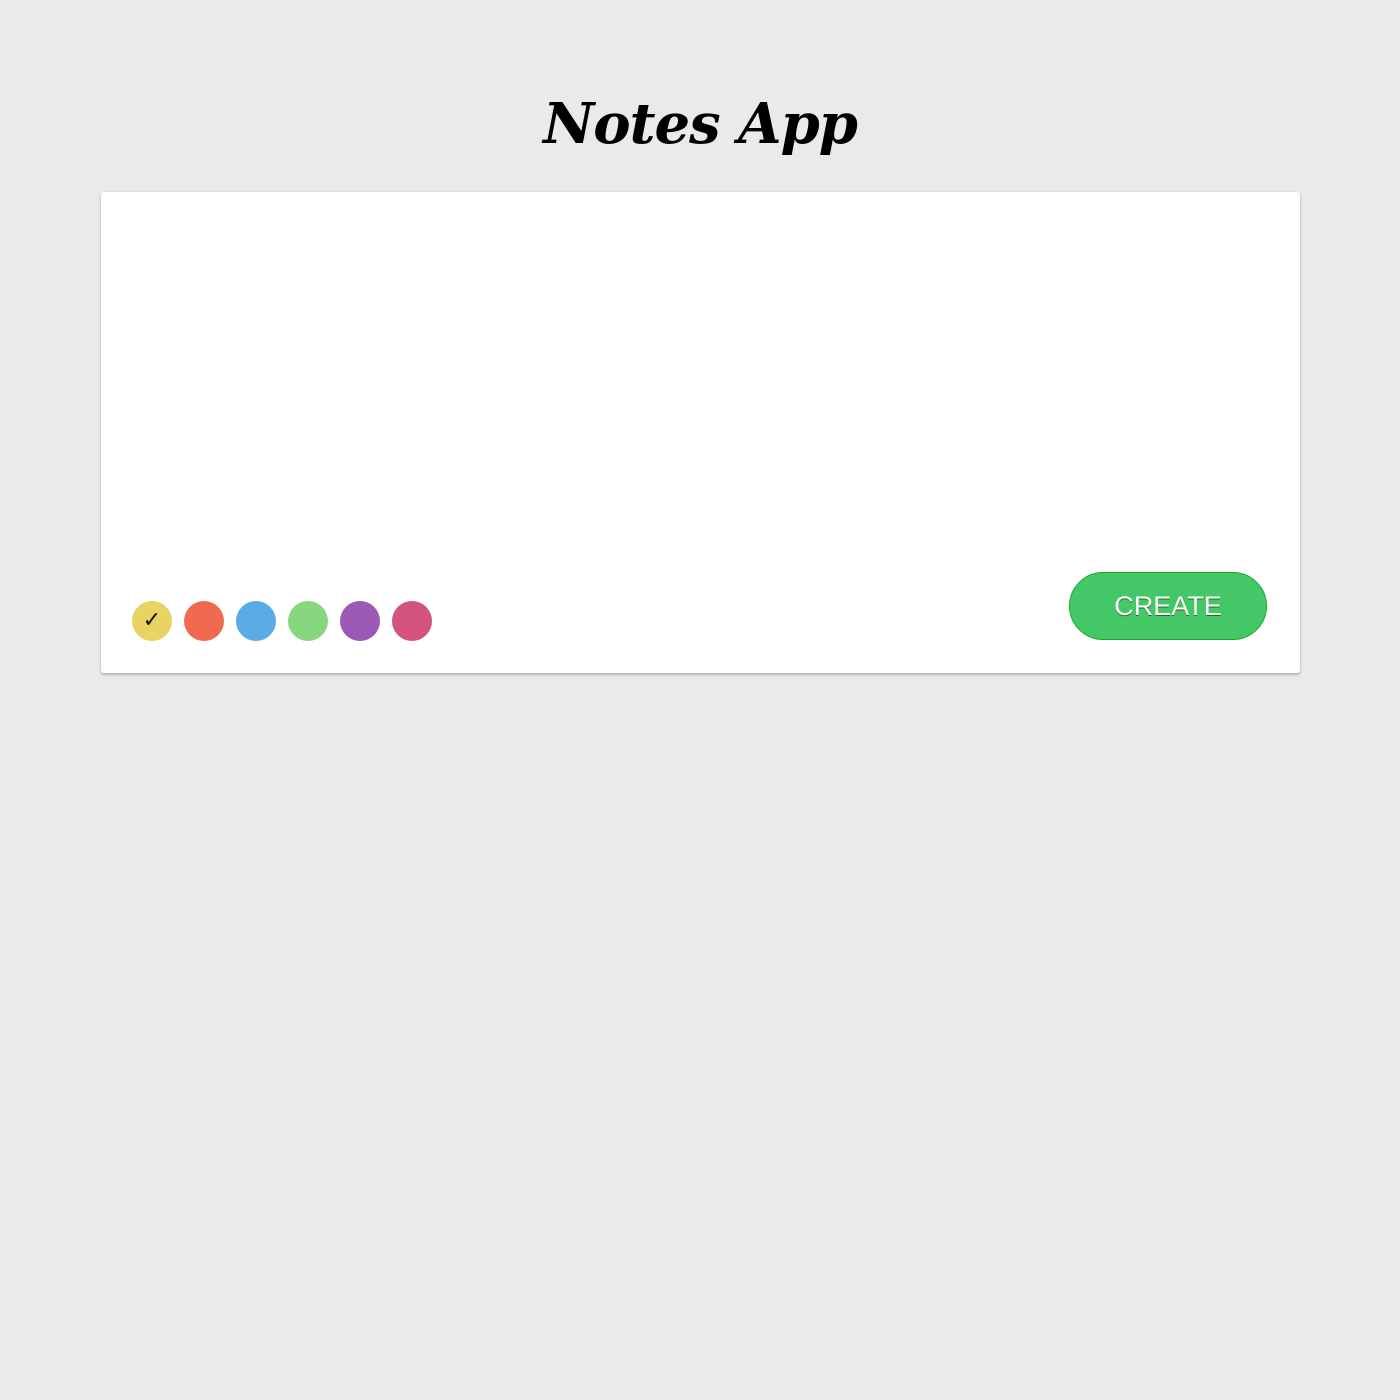  I want to click on color-swatch-green, so click(308, 621).